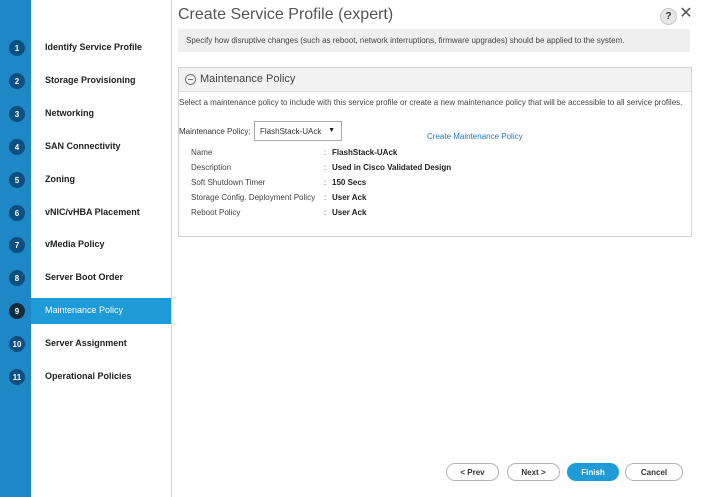 The image size is (701, 497). What do you see at coordinates (216, 212) in the screenshot?
I see `detail-key: Reboot Policy` at bounding box center [216, 212].